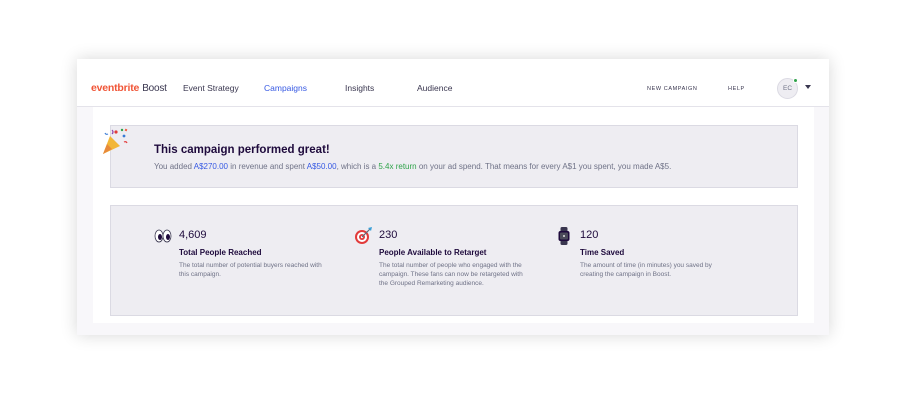  Describe the element at coordinates (321, 166) in the screenshot. I see `spend-value: A$50.00` at that location.